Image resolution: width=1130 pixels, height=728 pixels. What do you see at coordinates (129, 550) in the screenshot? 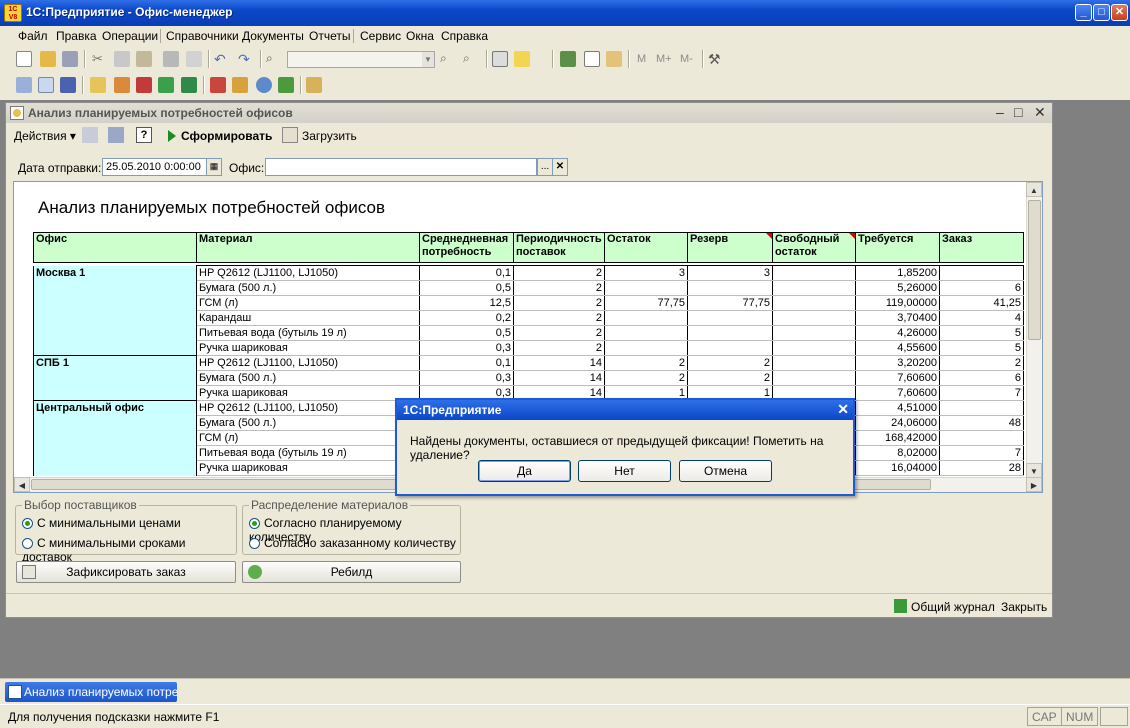
I see `supplier-option-min-delivery: С минимальными сроками доставок` at bounding box center [129, 550].